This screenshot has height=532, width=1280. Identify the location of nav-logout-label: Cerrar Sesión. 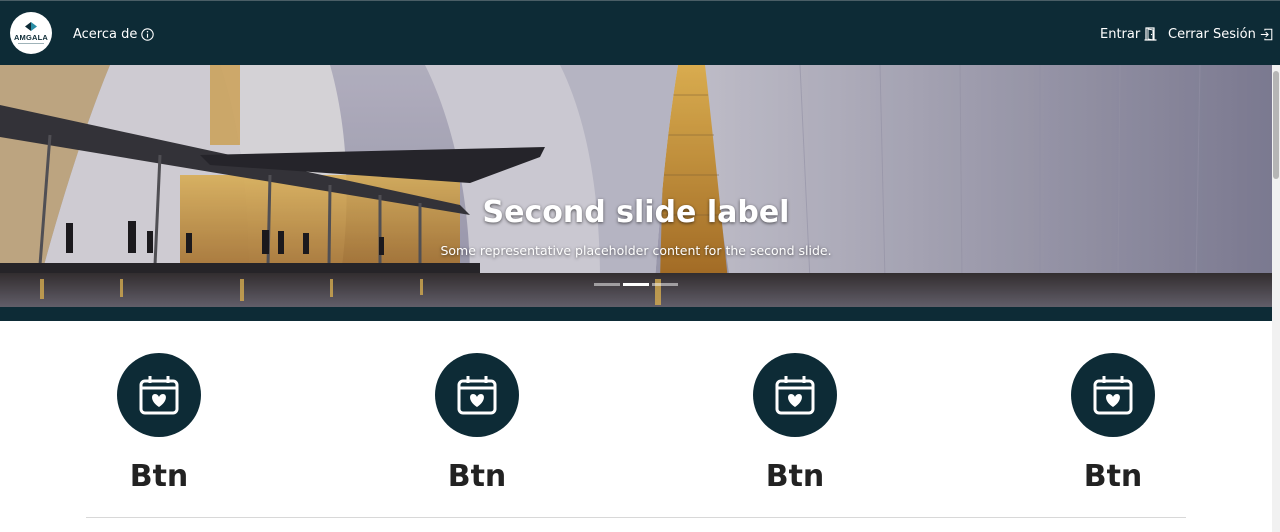
(1212, 34).